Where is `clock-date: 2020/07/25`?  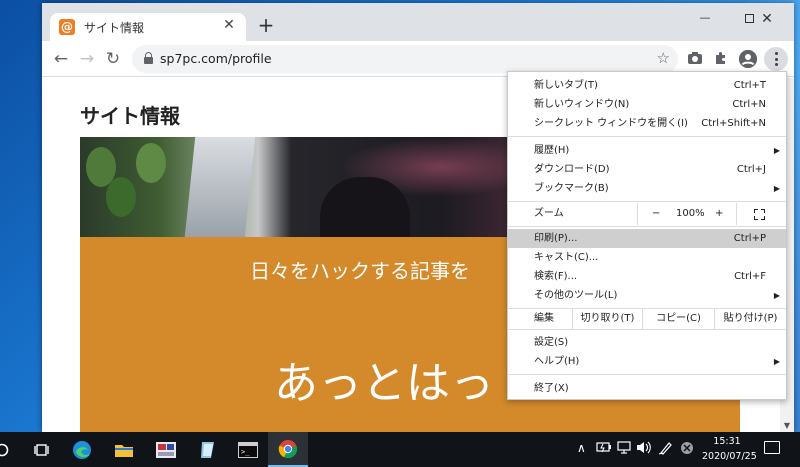 clock-date: 2020/07/25 is located at coordinates (729, 456).